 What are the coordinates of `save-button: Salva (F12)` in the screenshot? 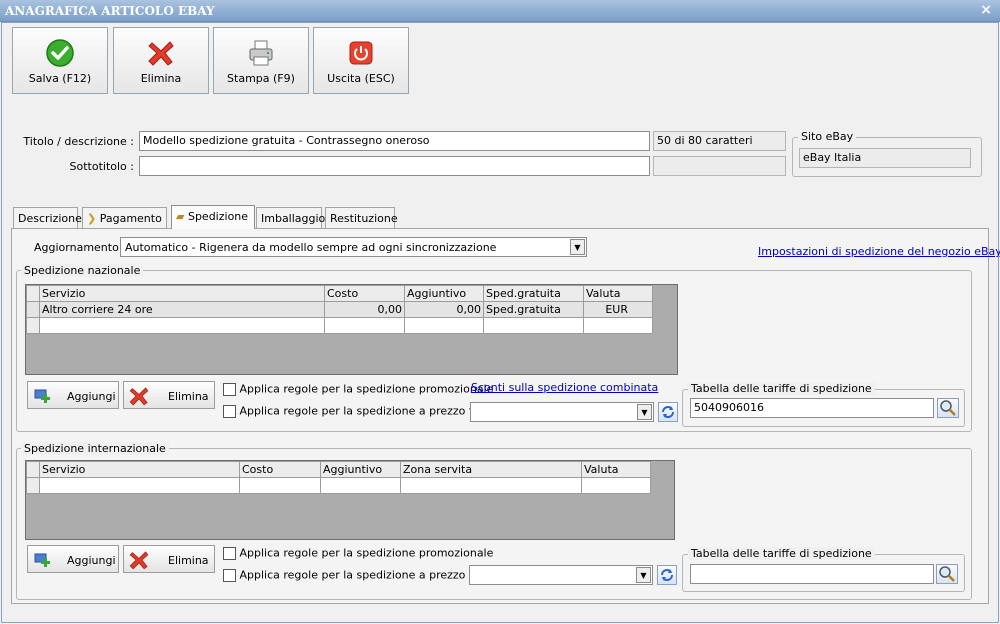 It's located at (60, 60).